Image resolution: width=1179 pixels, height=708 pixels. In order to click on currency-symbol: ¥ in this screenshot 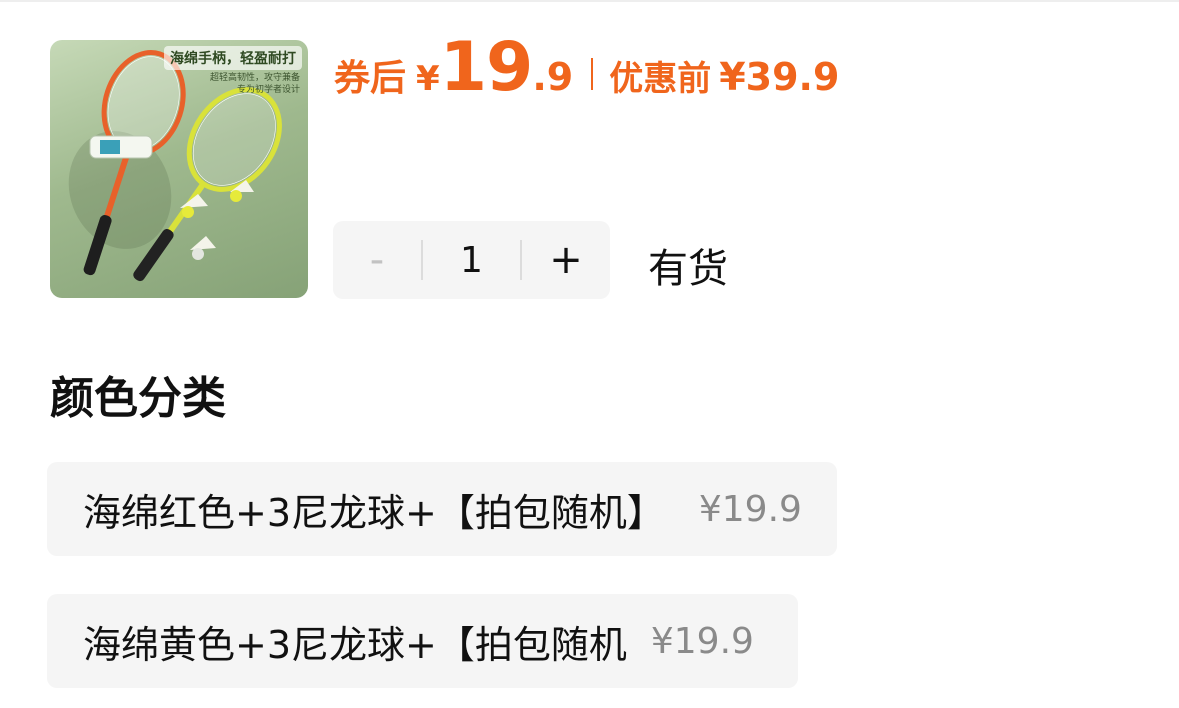, I will do `click(428, 79)`.